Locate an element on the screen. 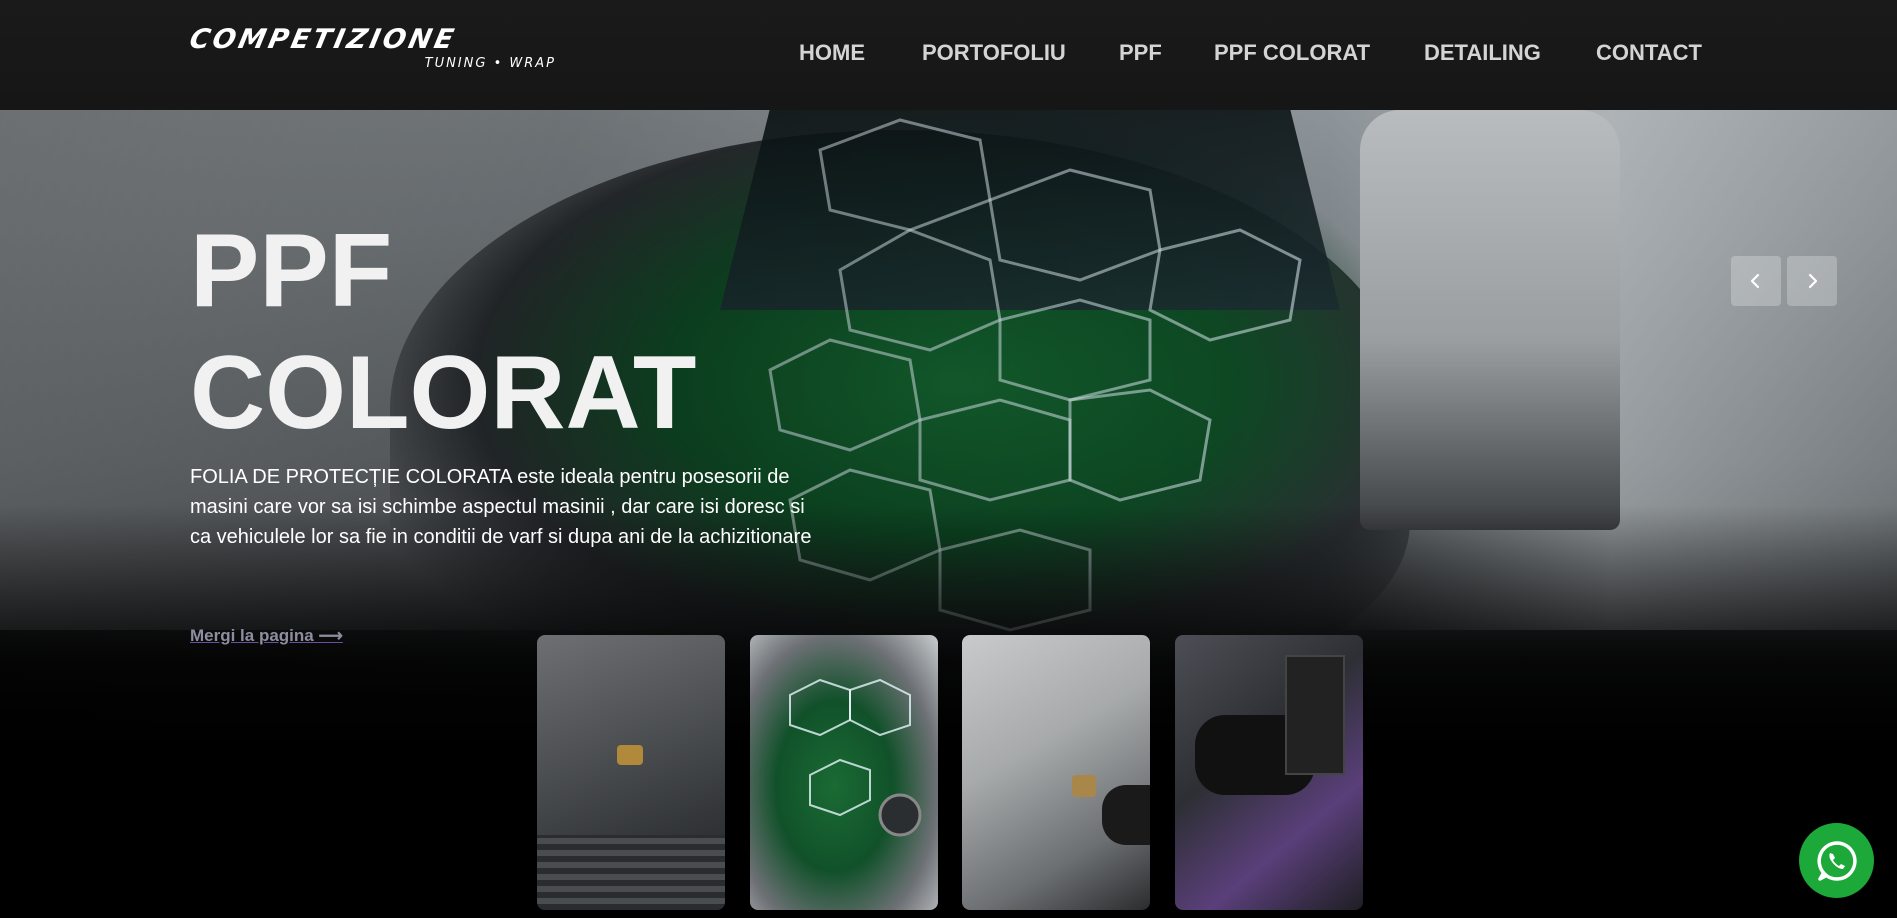  slider-prev-button is located at coordinates (1756, 281).